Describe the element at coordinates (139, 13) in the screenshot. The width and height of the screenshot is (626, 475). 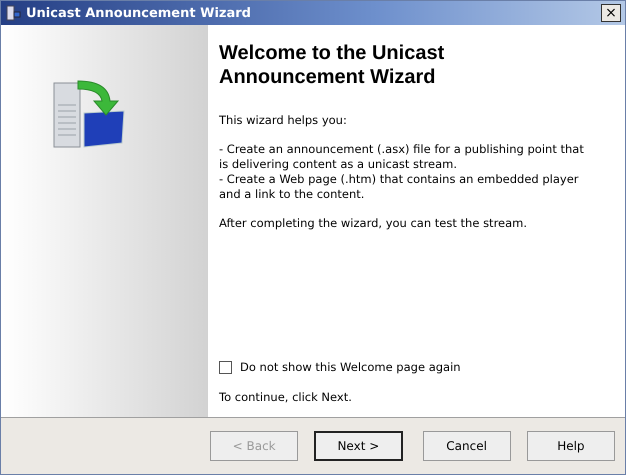
I see `window-title: Unicast Announcement Wizard` at that location.